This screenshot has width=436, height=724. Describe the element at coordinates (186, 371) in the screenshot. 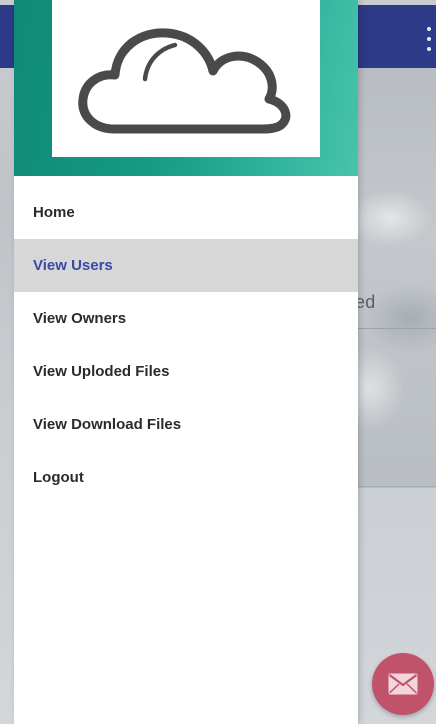

I see `menu-item-view-uploaded-files: View Uploded Files` at that location.